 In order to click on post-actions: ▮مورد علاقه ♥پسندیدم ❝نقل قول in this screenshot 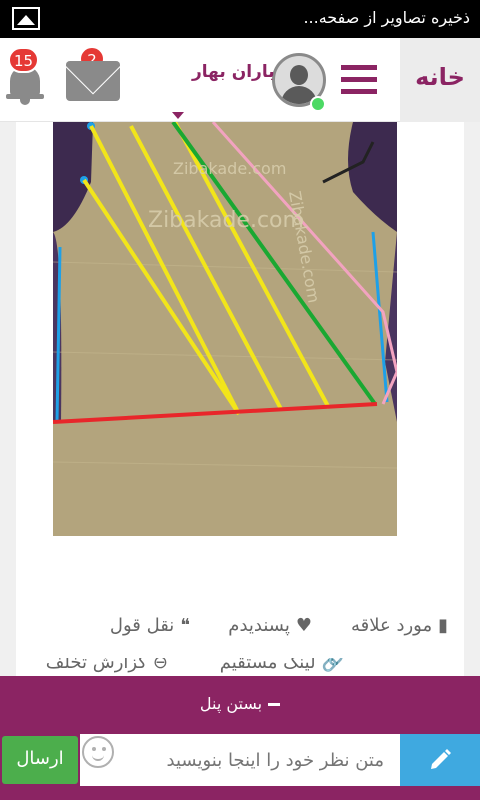, I will do `click(240, 630)`.